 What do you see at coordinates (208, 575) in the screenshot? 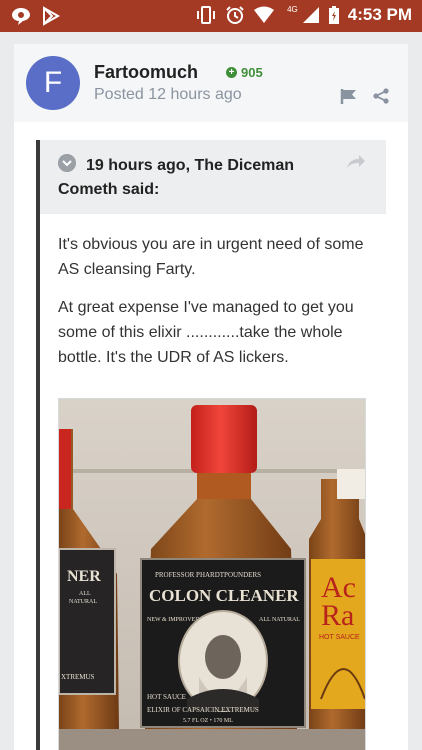
I see `center-bottle-text: PROFESSOR PHARDTPOUNDERS` at bounding box center [208, 575].